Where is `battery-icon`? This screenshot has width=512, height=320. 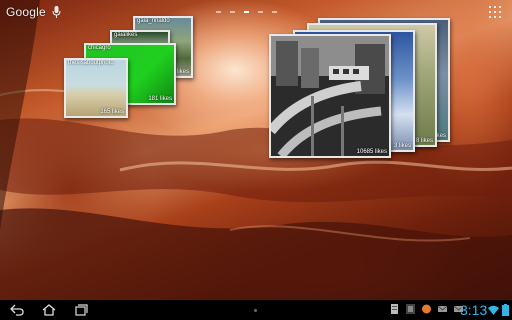 battery-icon is located at coordinates (505, 310).